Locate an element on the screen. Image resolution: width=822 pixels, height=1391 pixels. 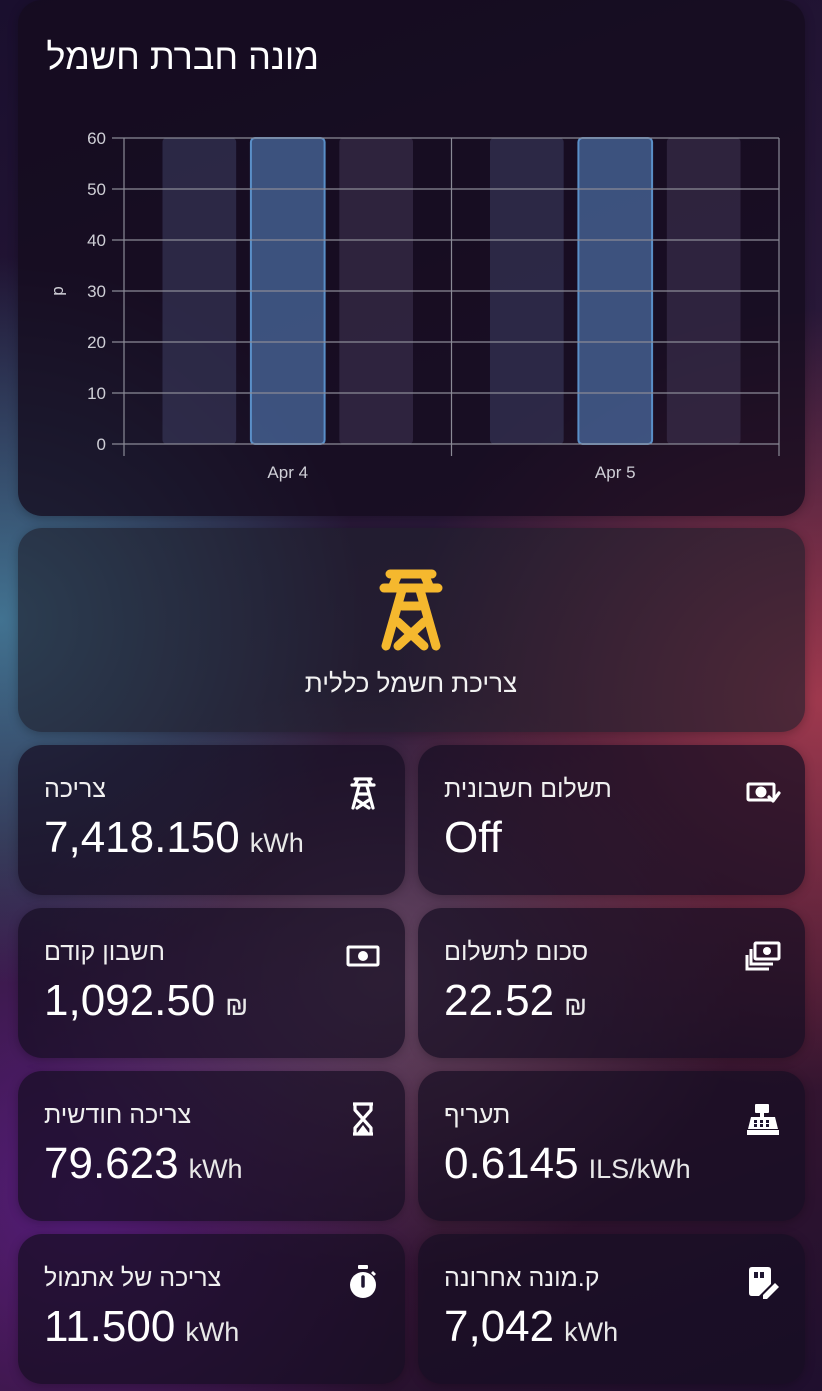
entity-tile: תעריף 0.6145 ILS/kWh is located at coordinates (611, 1146).